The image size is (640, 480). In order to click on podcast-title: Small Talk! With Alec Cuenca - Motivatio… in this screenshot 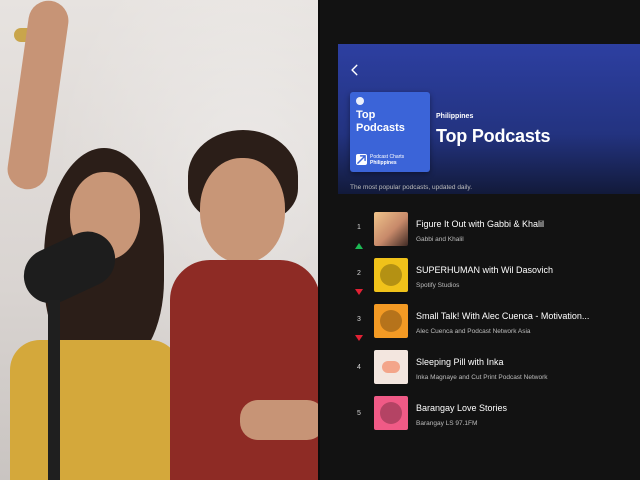, I will do `click(503, 316)`.